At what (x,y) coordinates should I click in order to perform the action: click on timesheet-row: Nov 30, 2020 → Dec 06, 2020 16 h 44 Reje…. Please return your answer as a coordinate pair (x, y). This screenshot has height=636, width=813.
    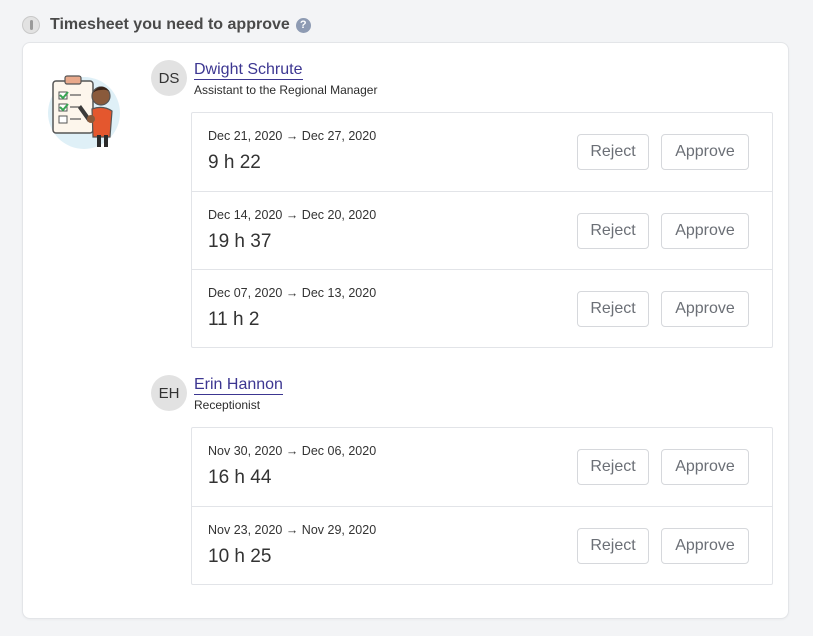
    Looking at the image, I should click on (482, 467).